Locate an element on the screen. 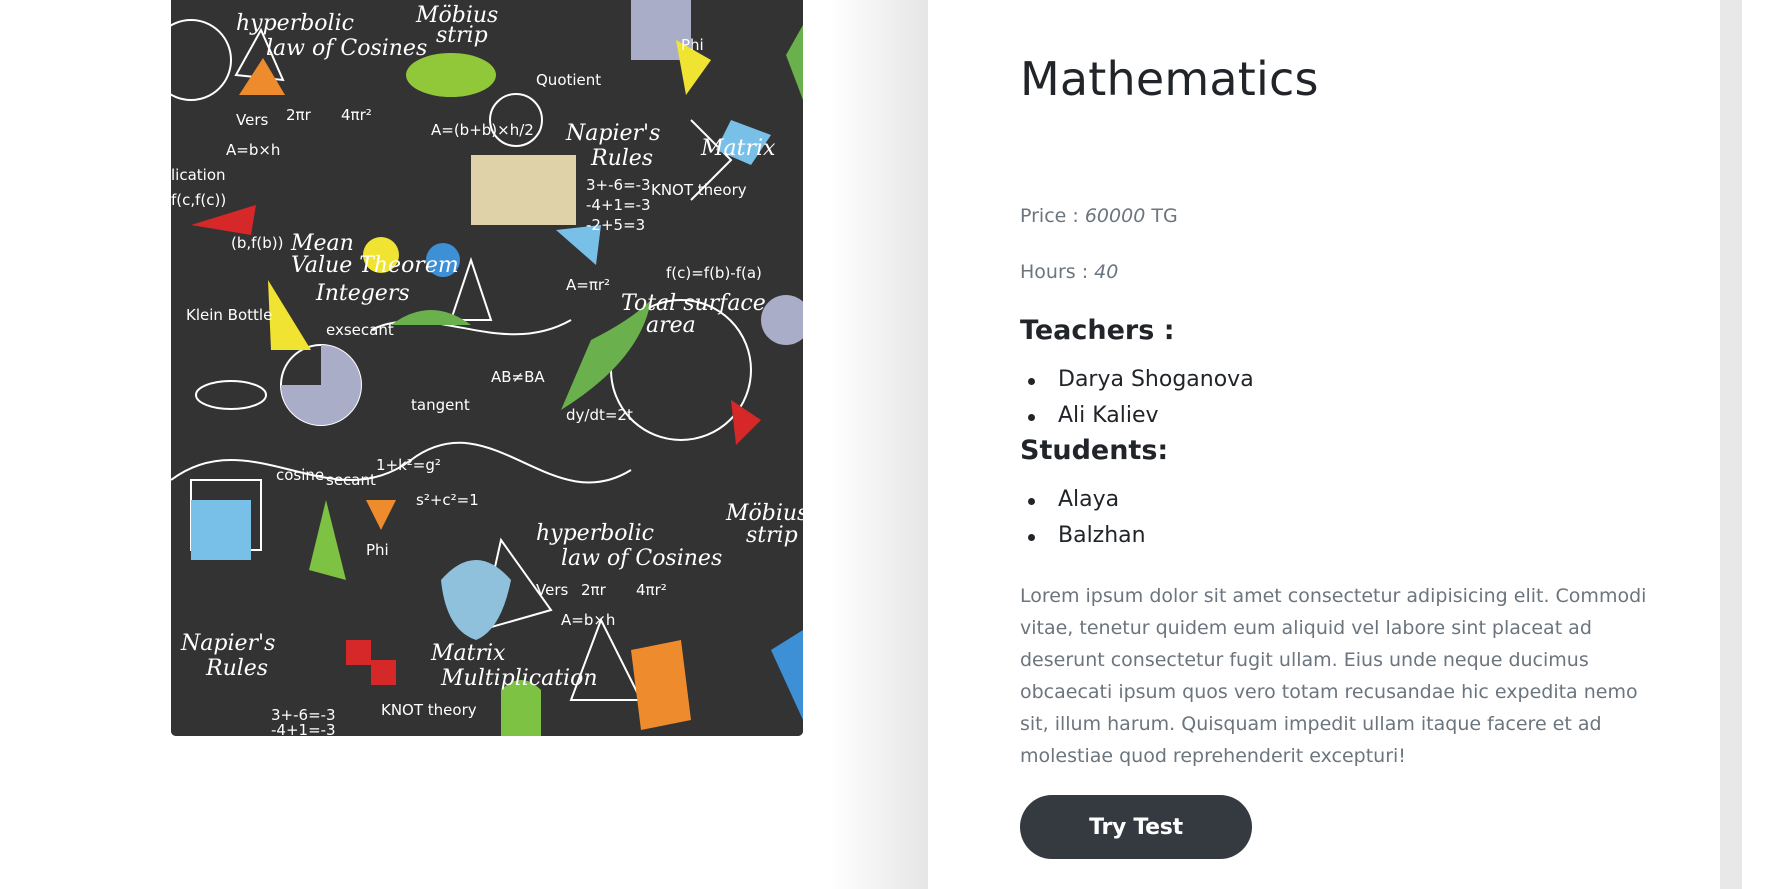  teachers-list: Darya Shoganova Ali Kaliev is located at coordinates (1137, 398).